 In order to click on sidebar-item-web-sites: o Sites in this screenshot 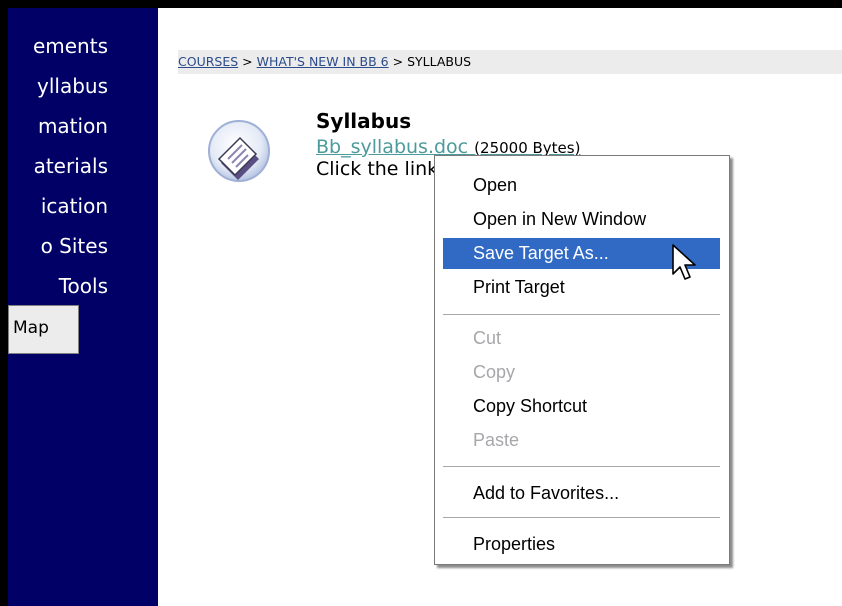, I will do `click(74, 246)`.